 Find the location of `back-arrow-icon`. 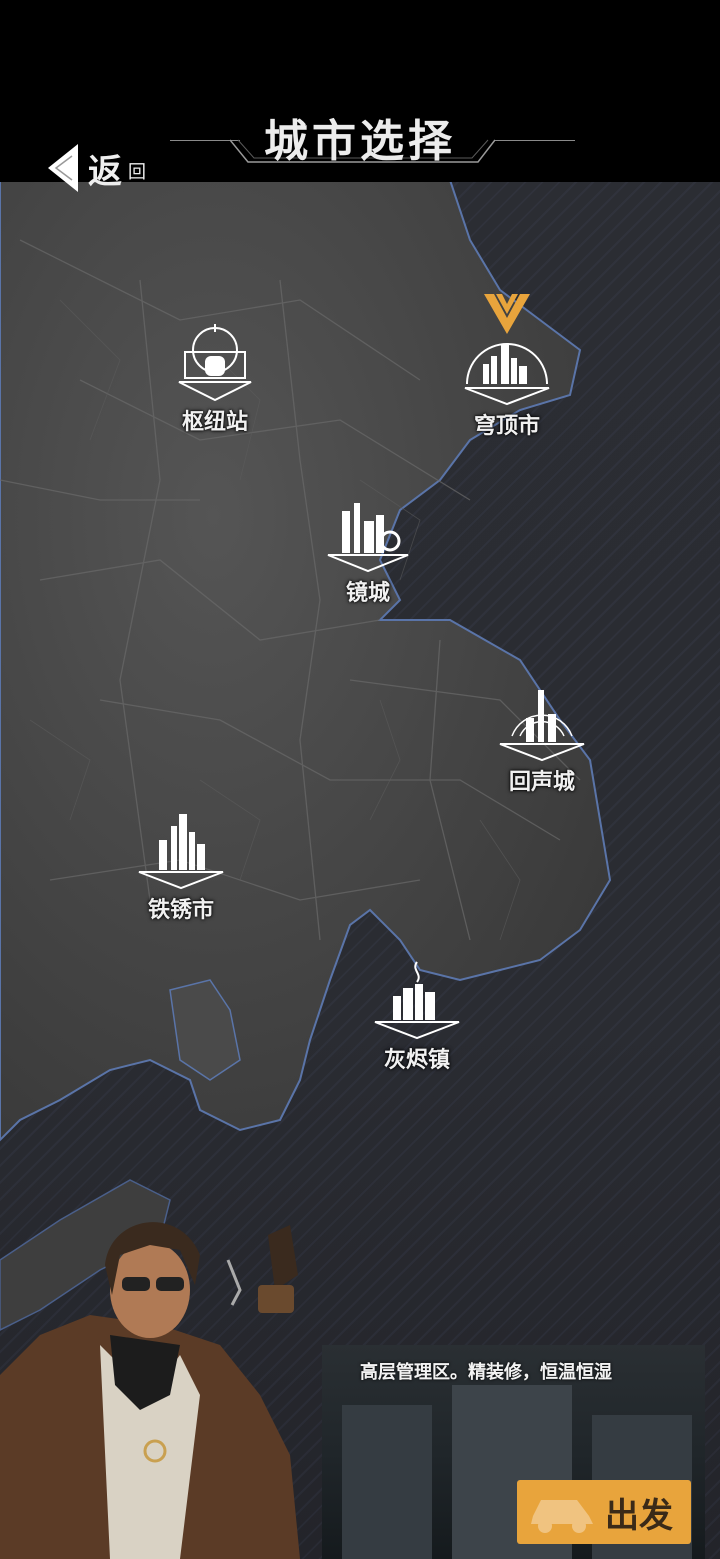

back-arrow-icon is located at coordinates (63, 168).